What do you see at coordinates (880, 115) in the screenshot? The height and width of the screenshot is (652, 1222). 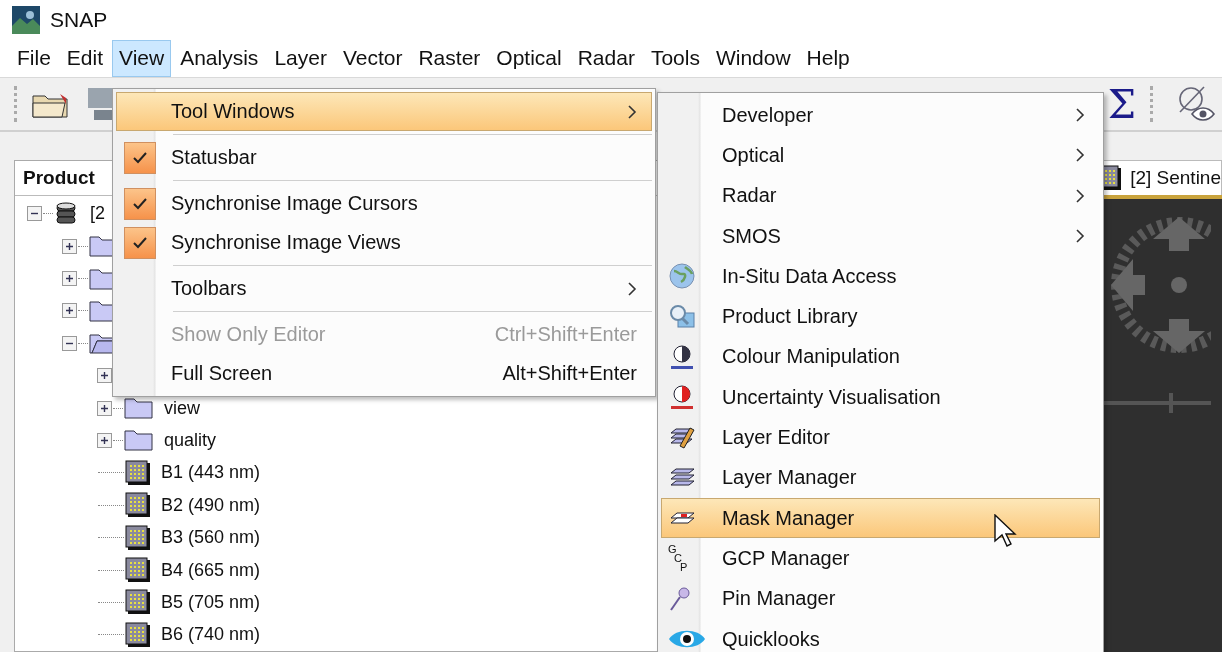 I see `menu-entry: Developer` at bounding box center [880, 115].